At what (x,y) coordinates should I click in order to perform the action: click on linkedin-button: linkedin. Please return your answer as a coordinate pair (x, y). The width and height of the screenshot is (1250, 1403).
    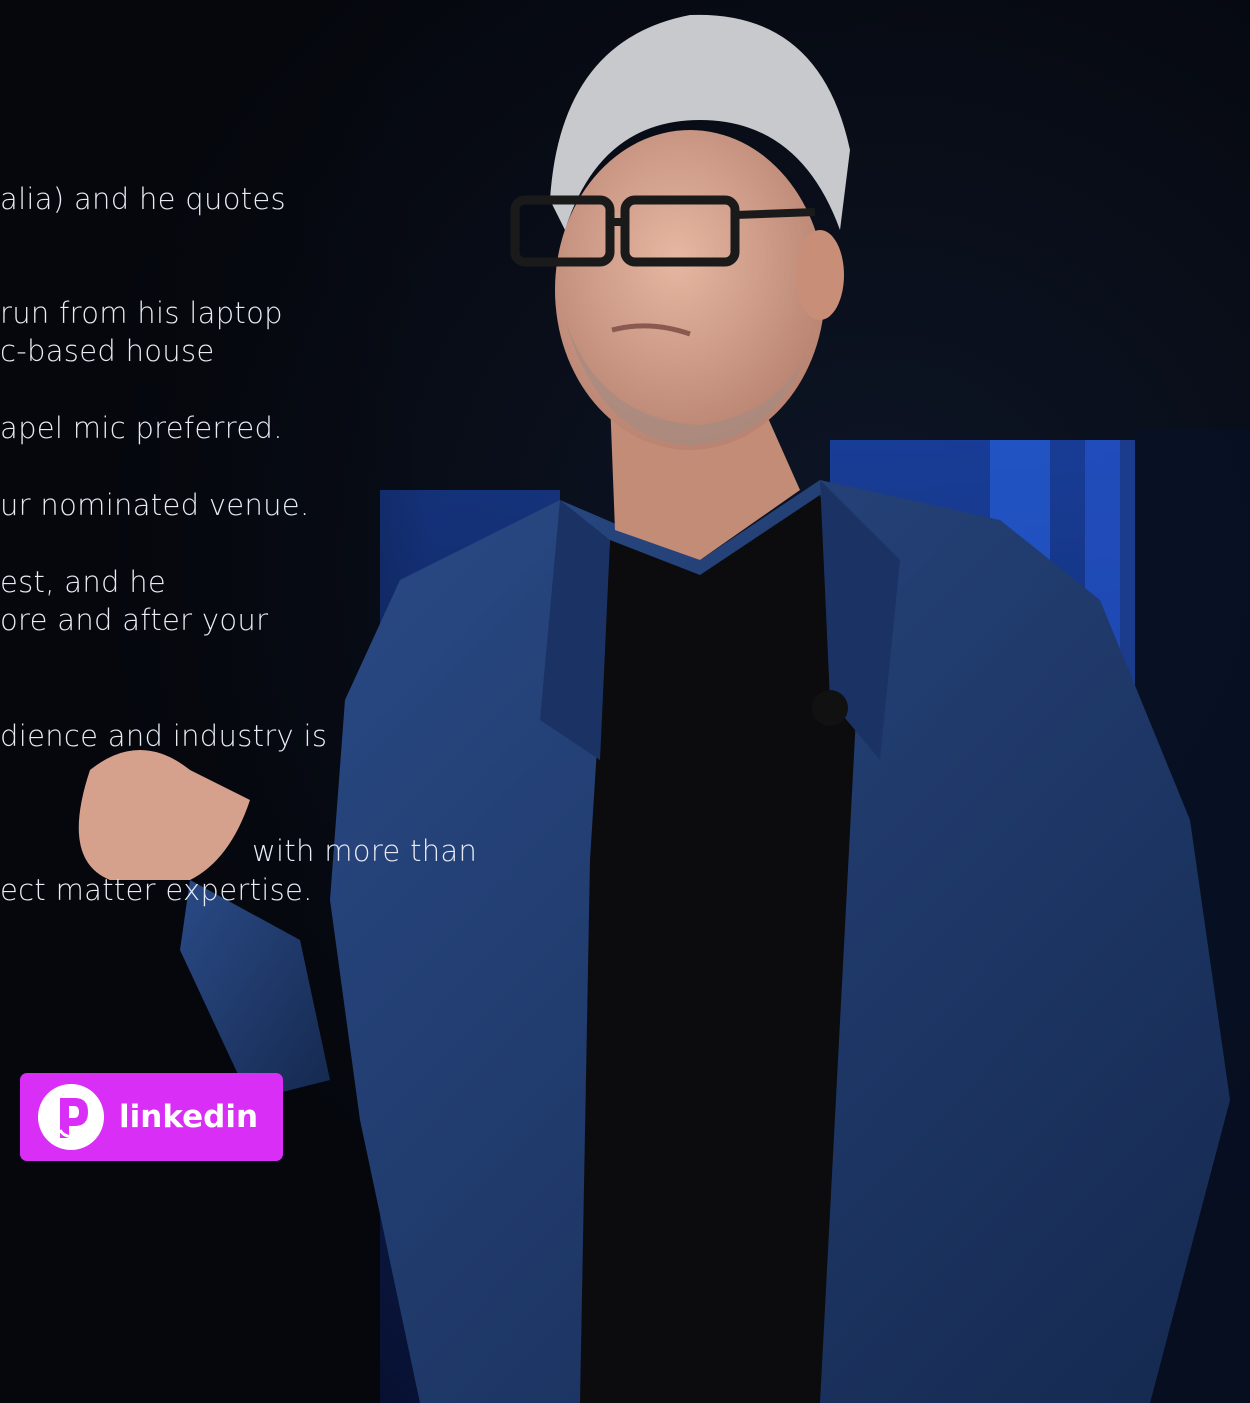
    Looking at the image, I should click on (151, 1117).